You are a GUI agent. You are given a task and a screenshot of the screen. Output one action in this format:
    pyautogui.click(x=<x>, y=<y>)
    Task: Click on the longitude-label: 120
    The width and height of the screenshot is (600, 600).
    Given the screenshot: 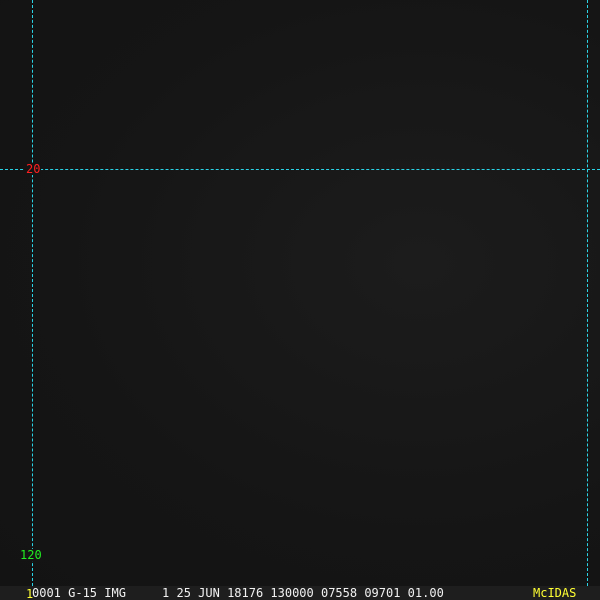 What is the action you would take?
    pyautogui.click(x=31, y=555)
    